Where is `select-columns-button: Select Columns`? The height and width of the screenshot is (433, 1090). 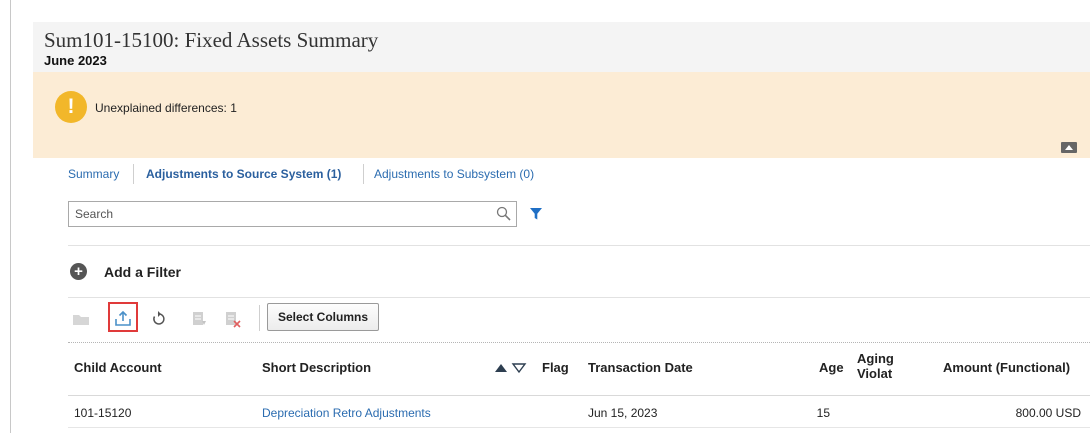 select-columns-button: Select Columns is located at coordinates (323, 317).